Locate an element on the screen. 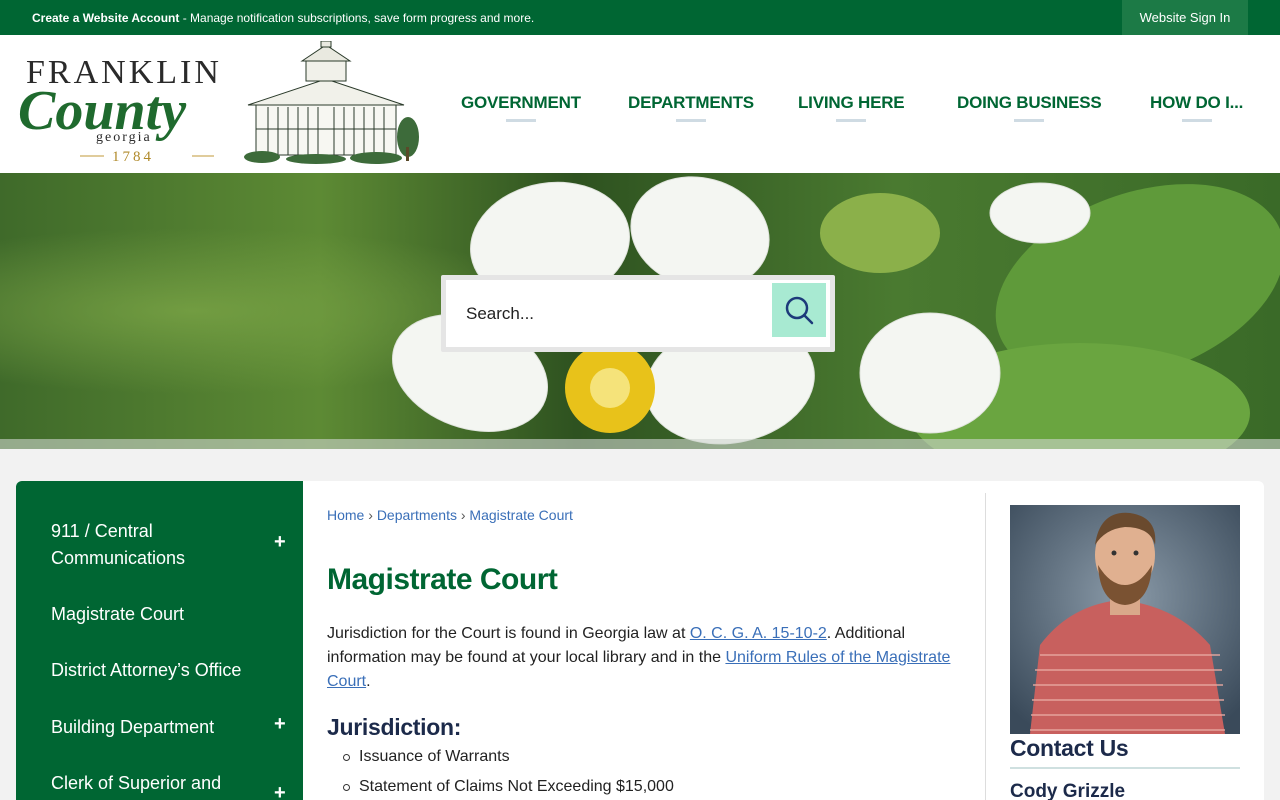  courthouse-illustration: FRANKLIN County georgia 1784 is located at coordinates (218, 102).